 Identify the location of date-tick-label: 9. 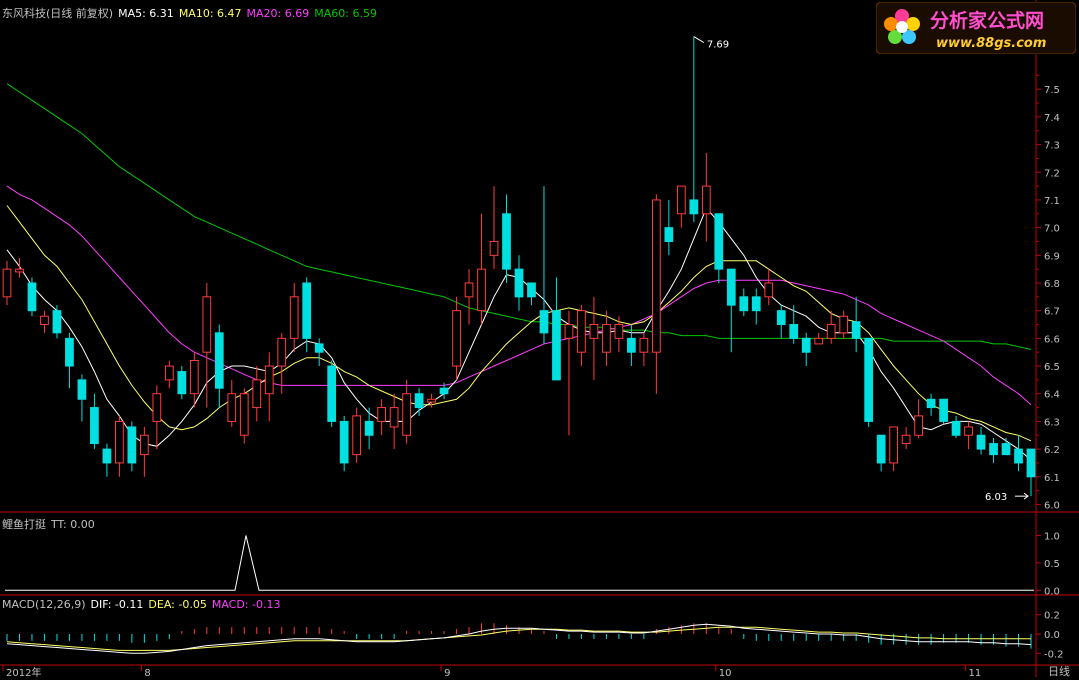
(447, 672).